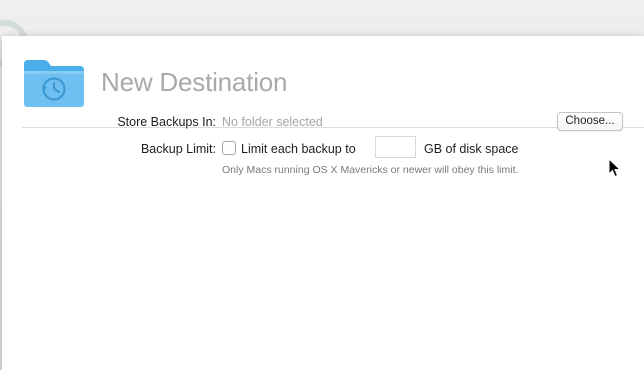  Describe the element at coordinates (615, 168) in the screenshot. I see `mouse-pointer-icon` at that location.